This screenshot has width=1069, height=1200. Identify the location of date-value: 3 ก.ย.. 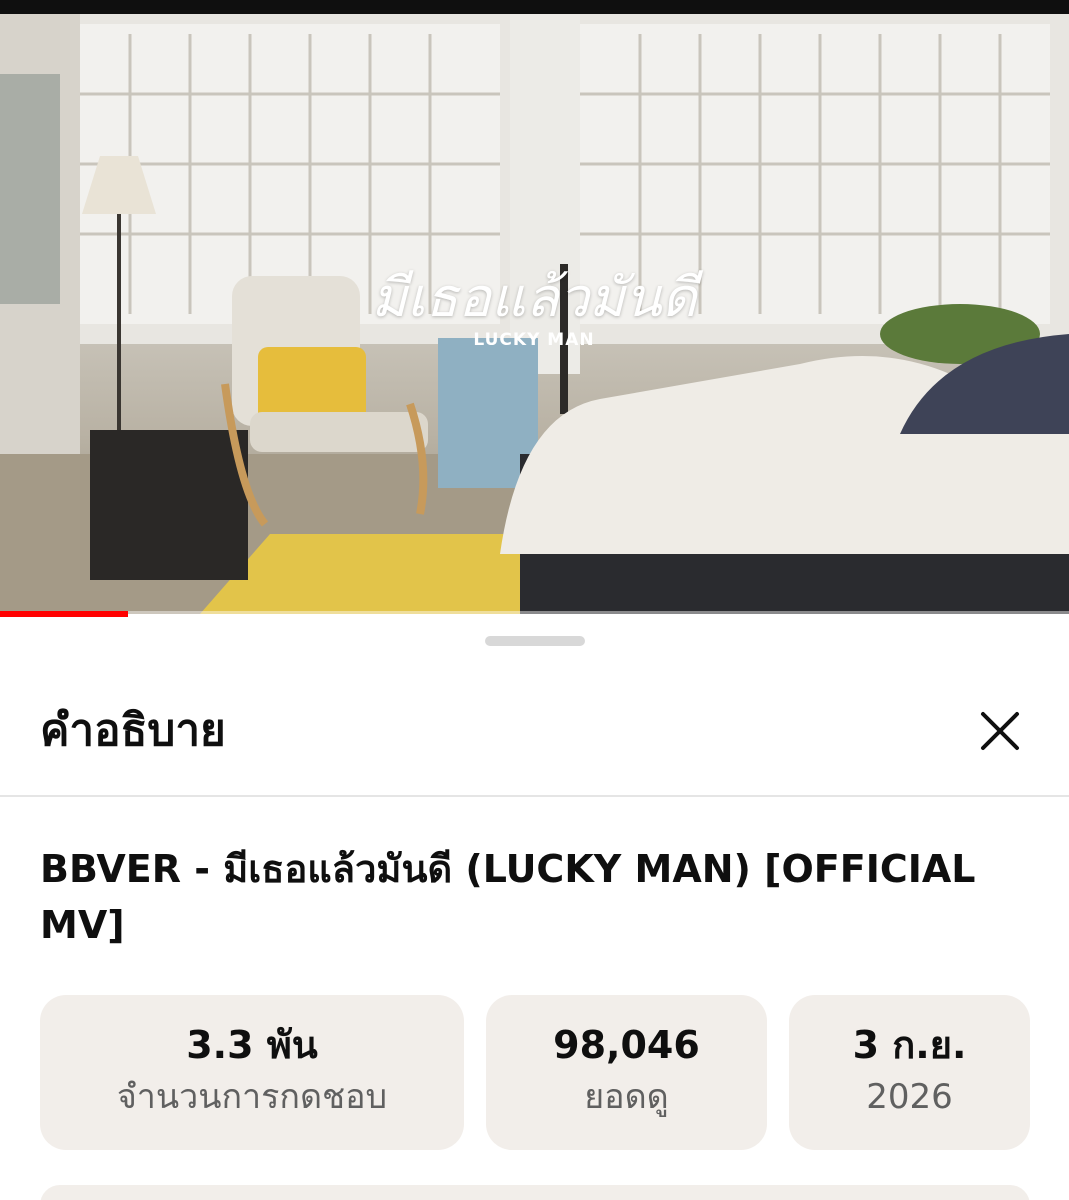
(909, 1045).